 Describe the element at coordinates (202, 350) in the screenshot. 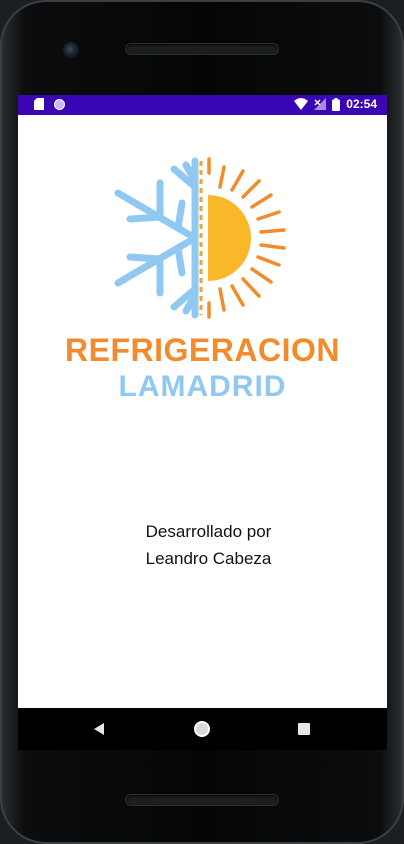

I see `brand-name-line1: REFRIGERACION` at that location.